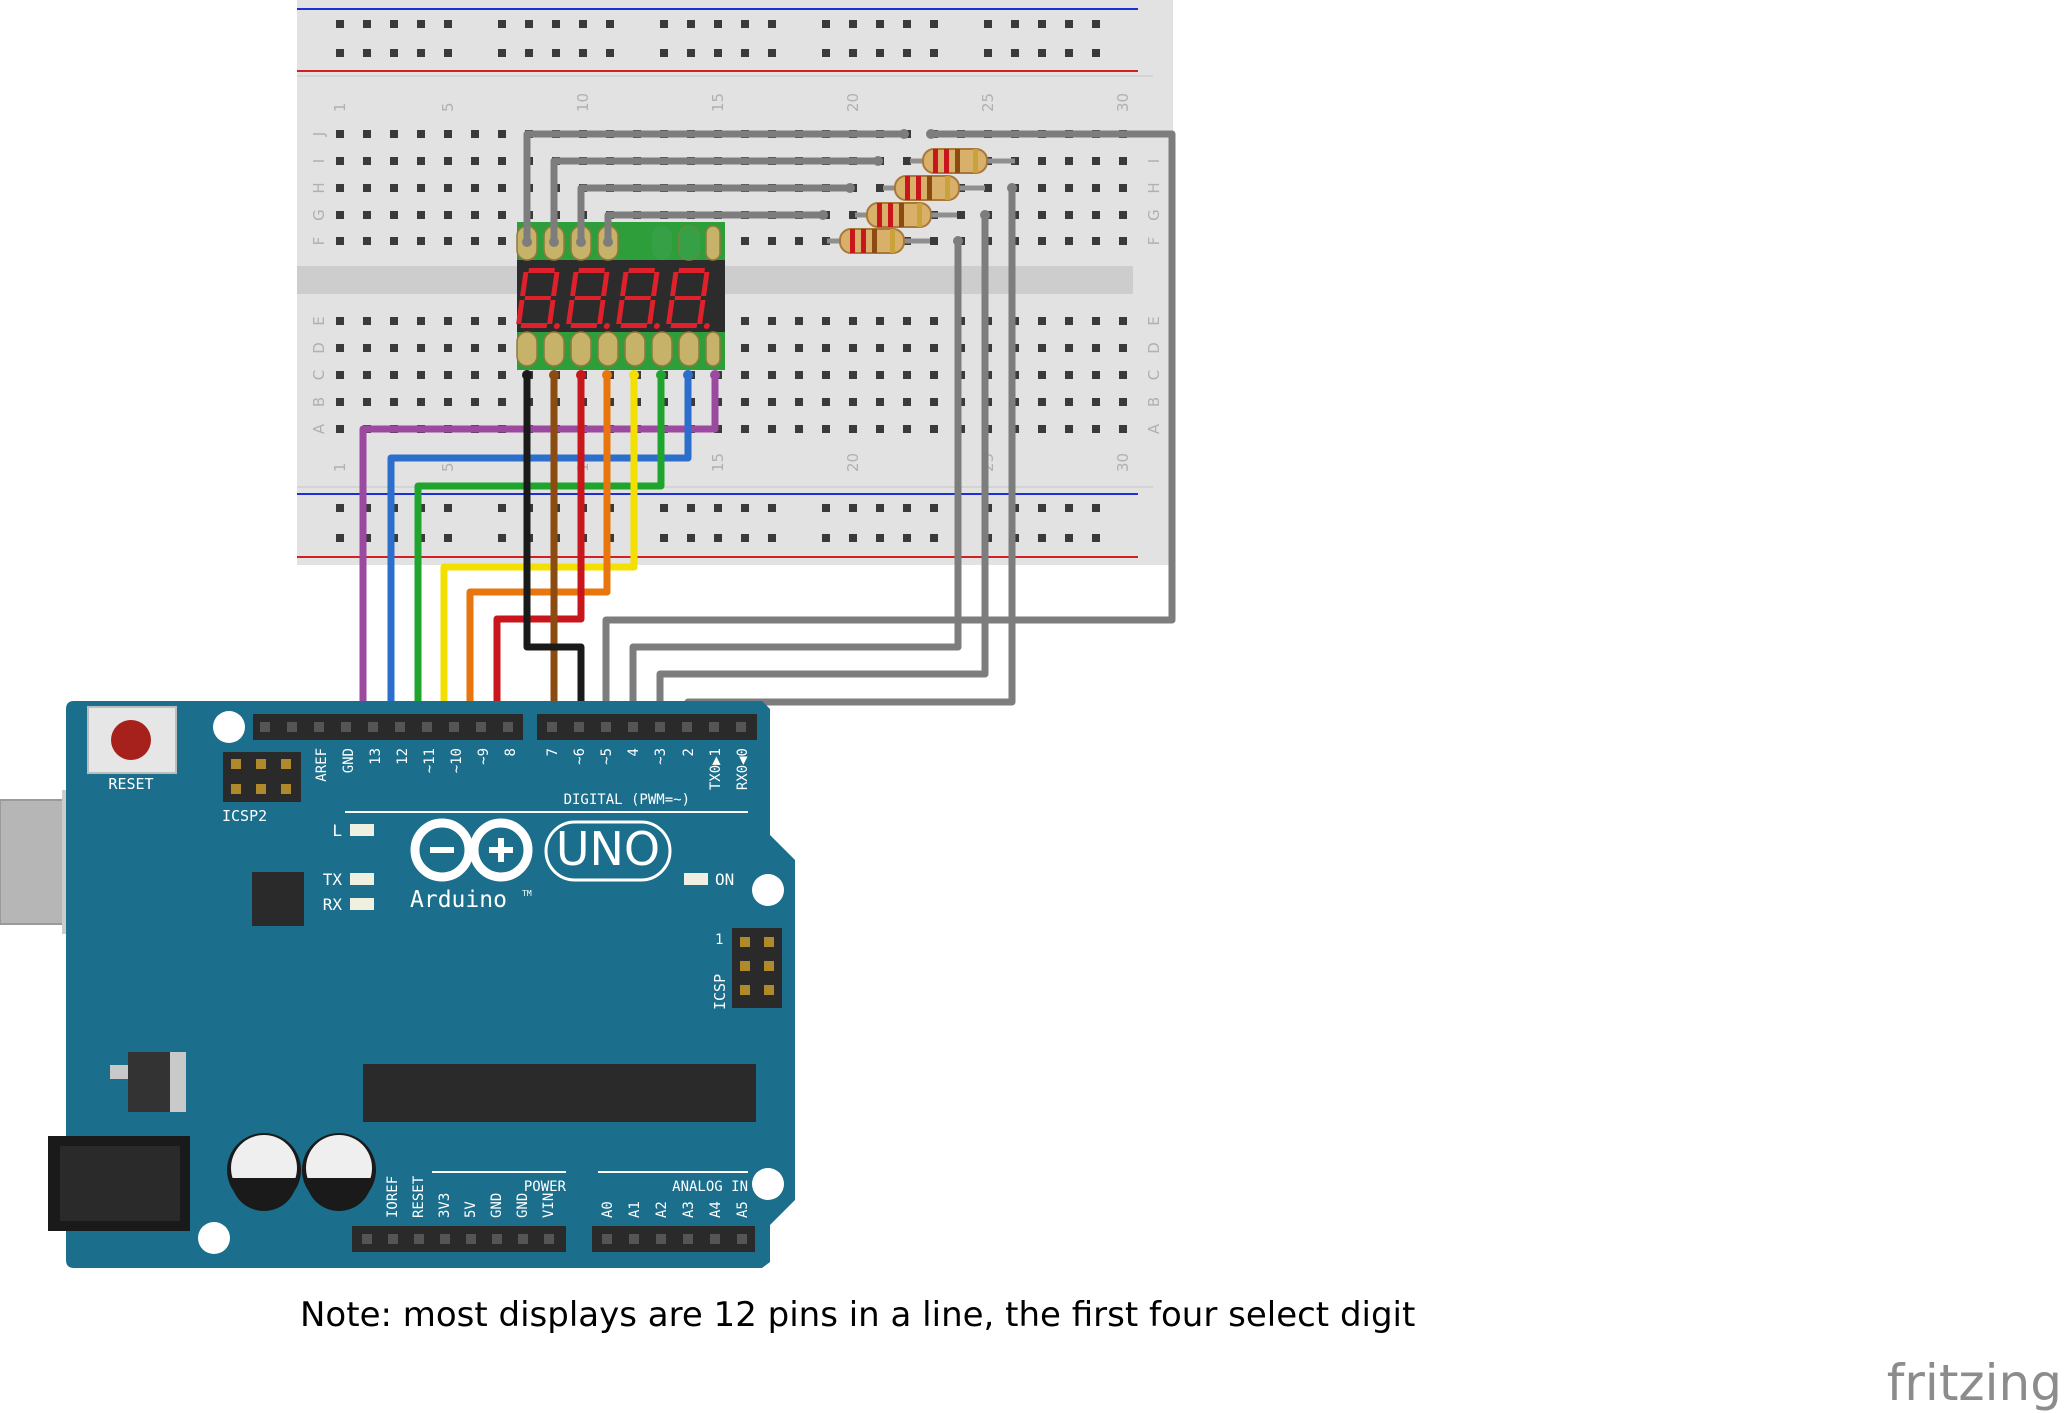 The height and width of the screenshot is (1413, 2067). I want to click on usb-chip, so click(278, 899).